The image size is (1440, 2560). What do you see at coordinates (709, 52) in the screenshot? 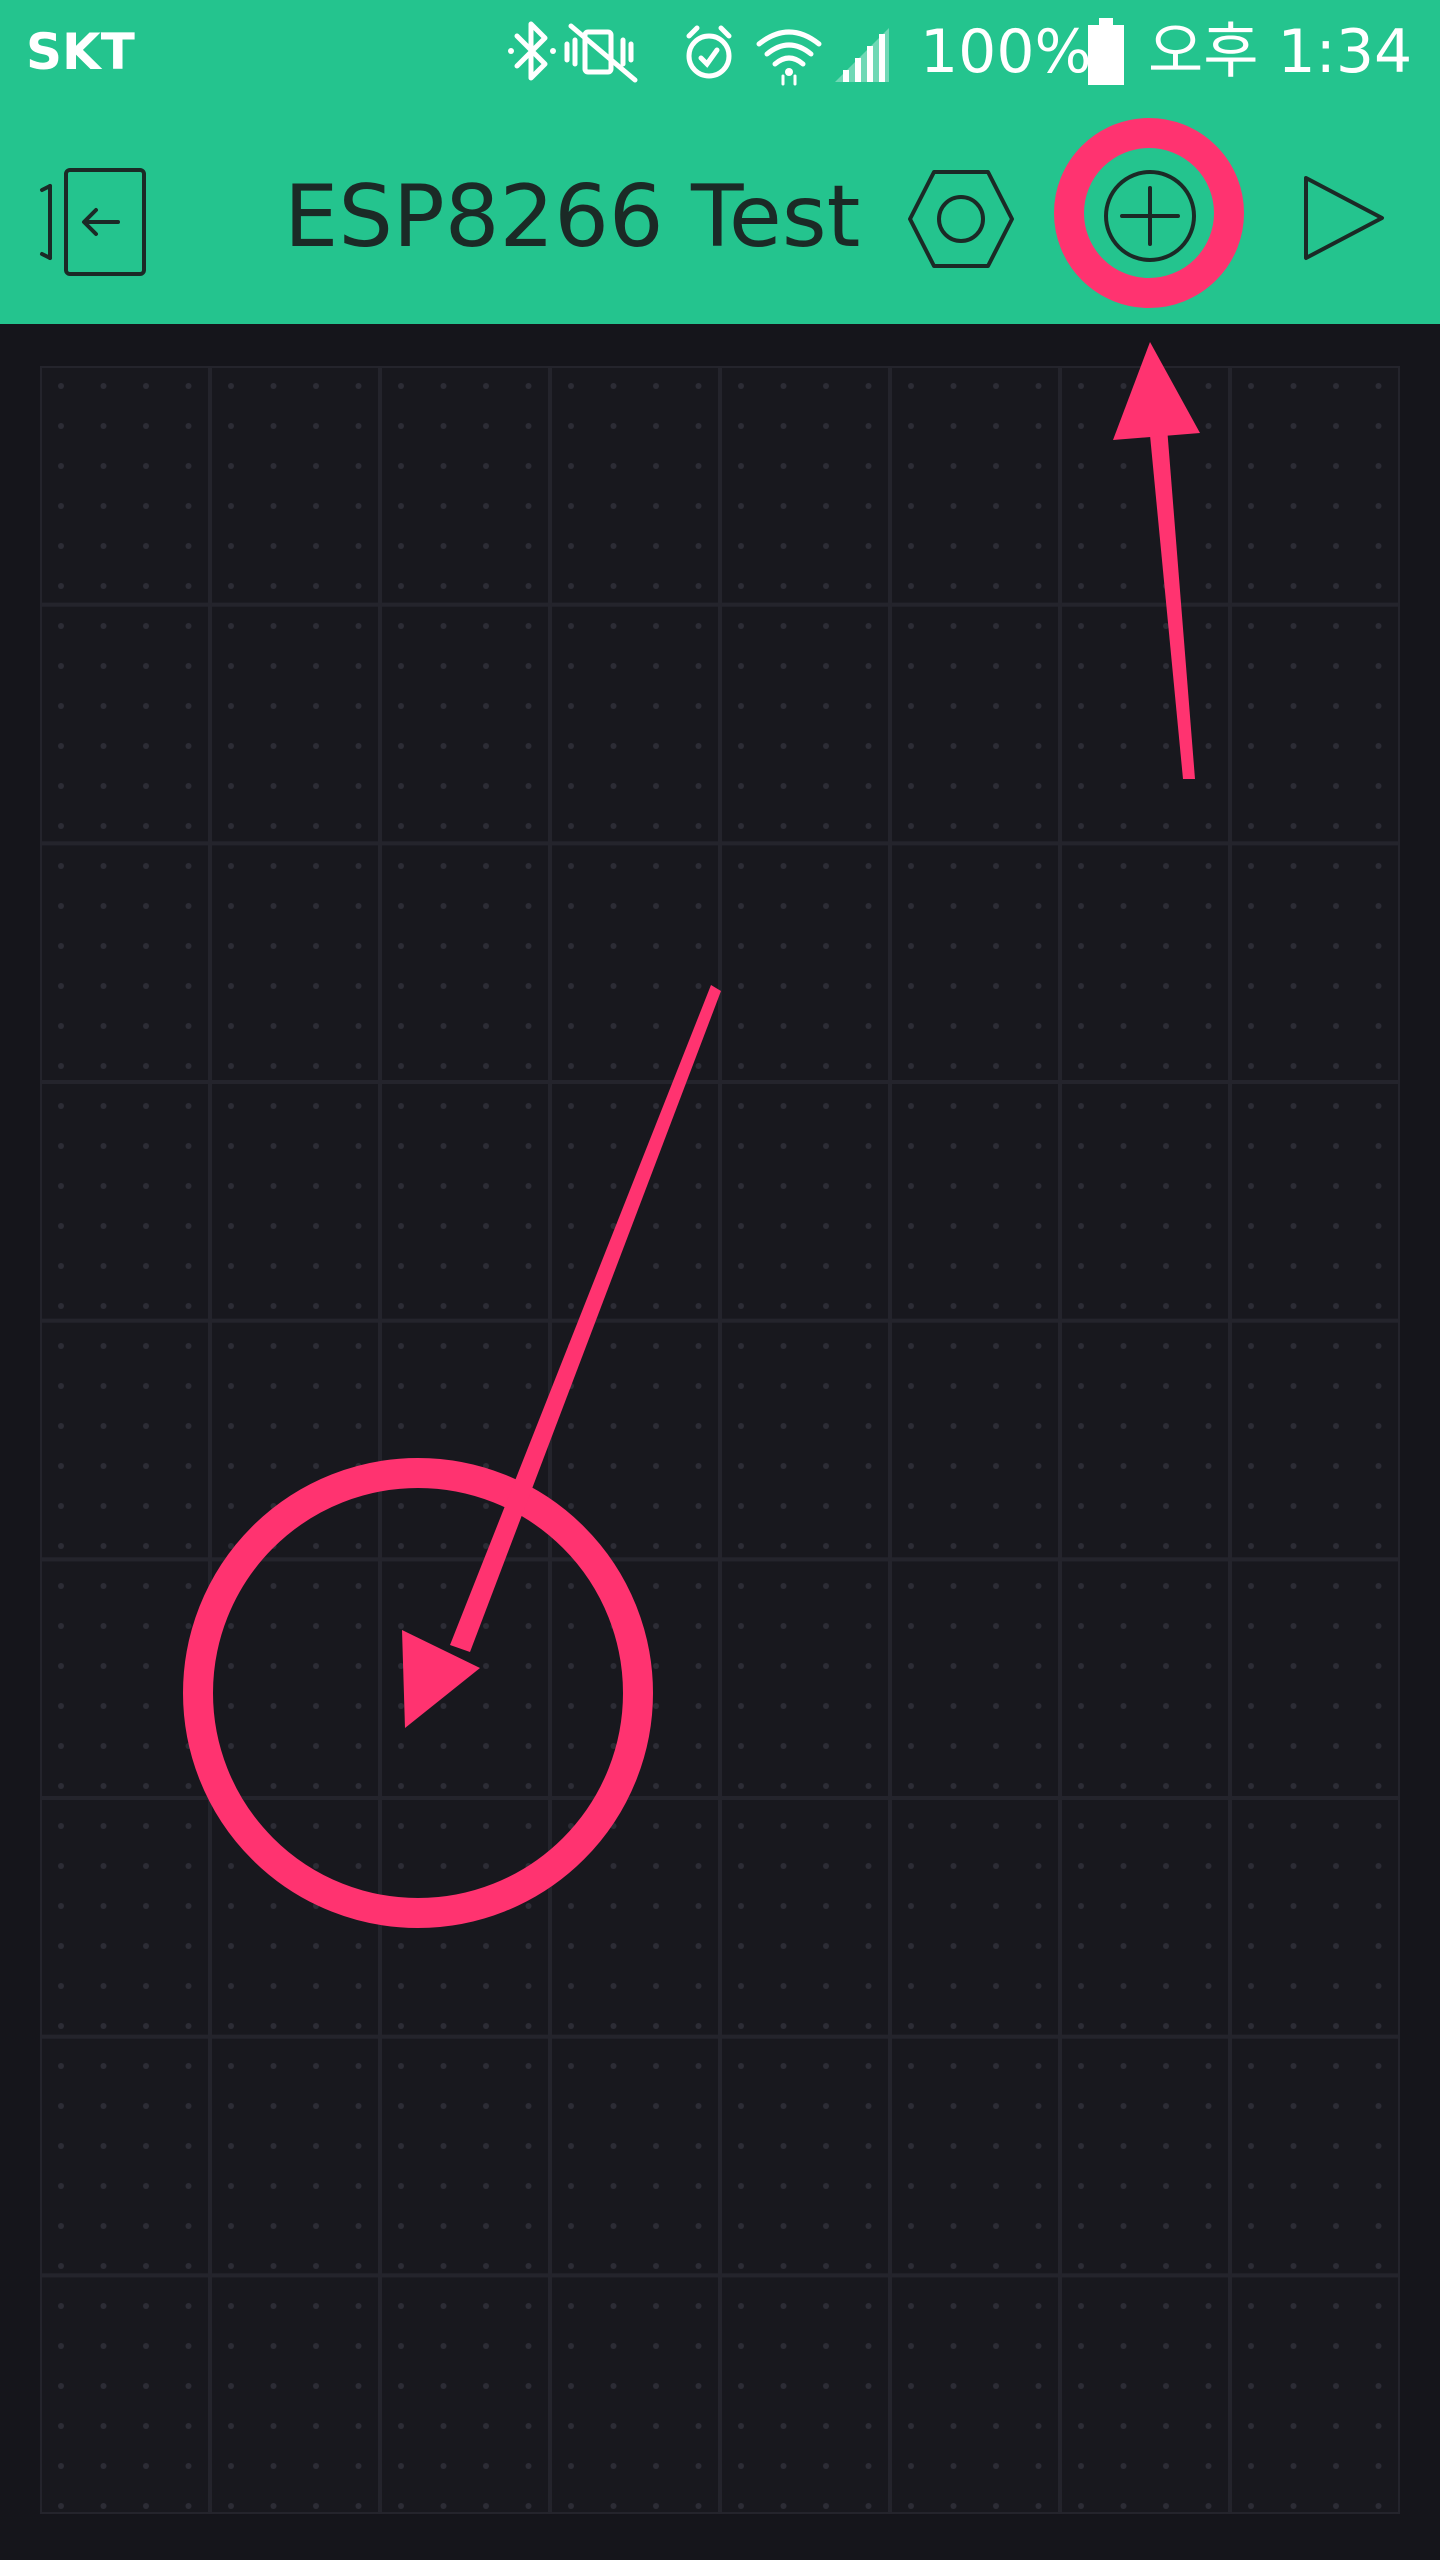
I see `alarm-icon` at bounding box center [709, 52].